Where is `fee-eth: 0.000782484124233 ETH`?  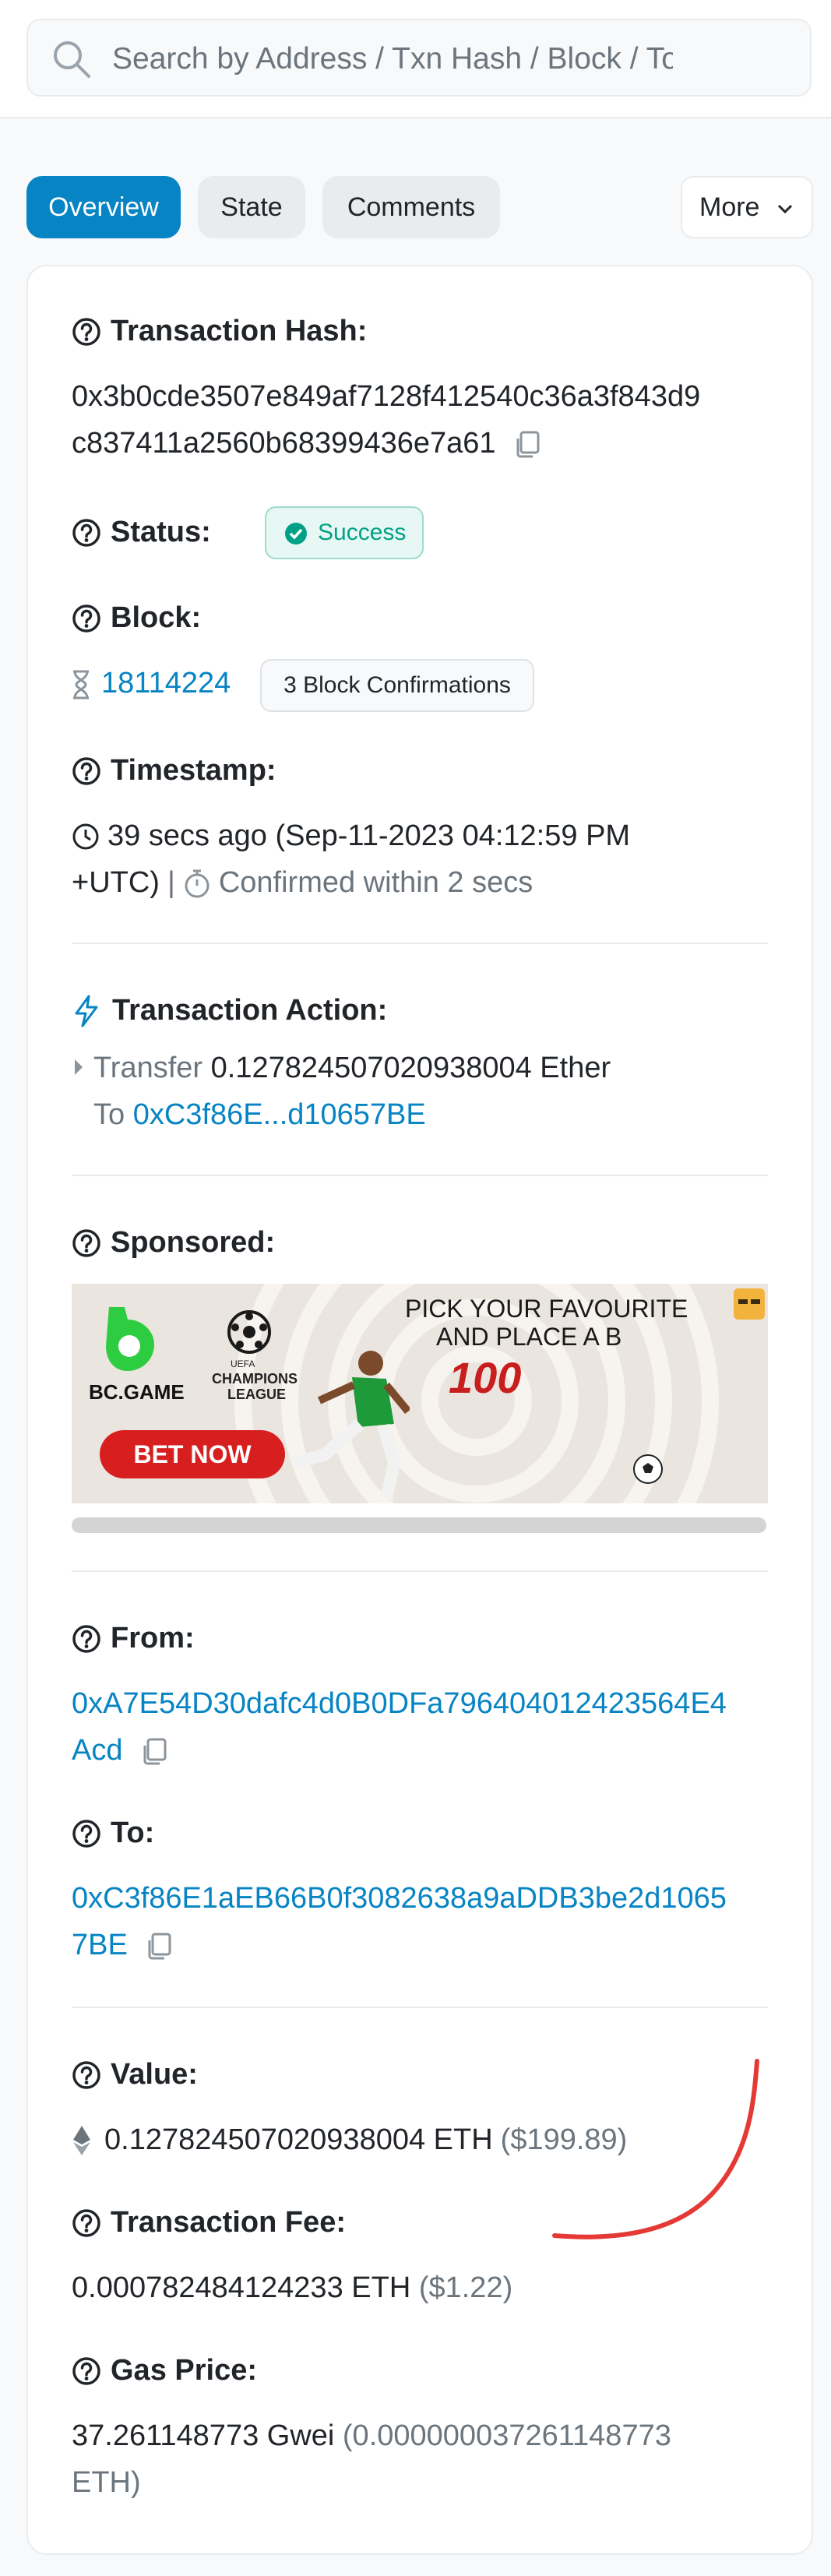
fee-eth: 0.000782484124233 ETH is located at coordinates (241, 2287).